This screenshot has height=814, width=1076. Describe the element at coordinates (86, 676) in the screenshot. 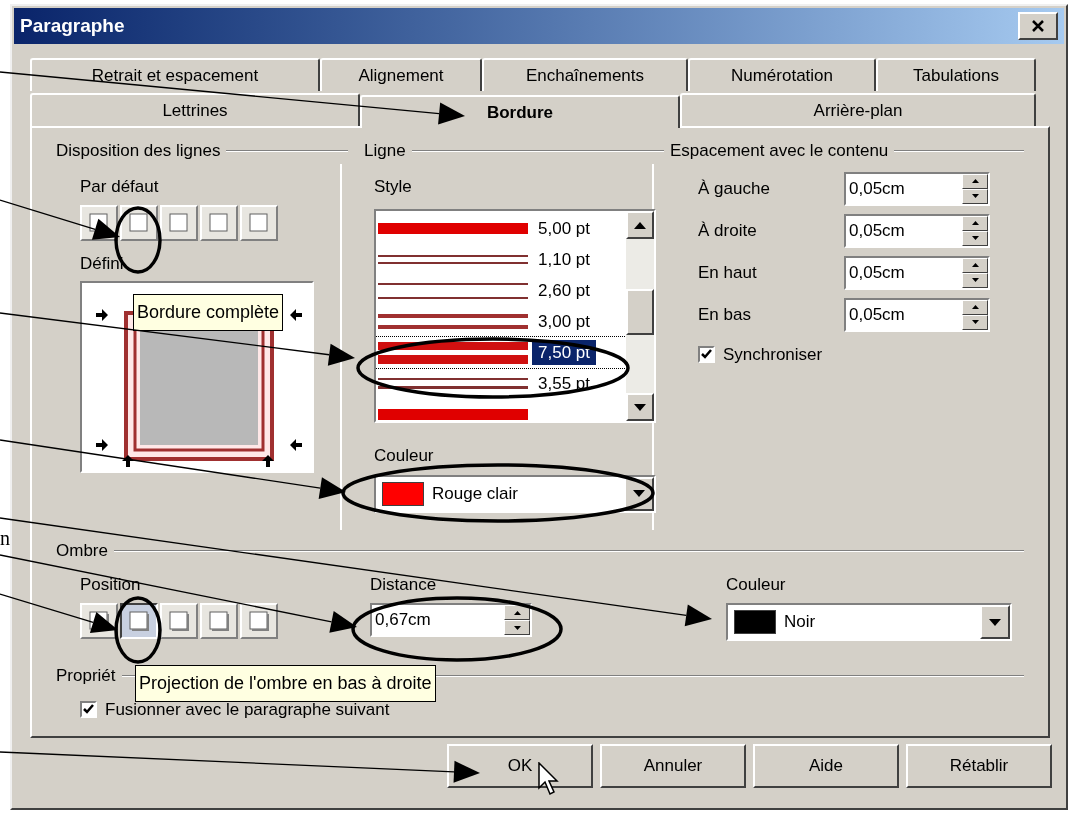

I see `group-title: Propriét` at that location.